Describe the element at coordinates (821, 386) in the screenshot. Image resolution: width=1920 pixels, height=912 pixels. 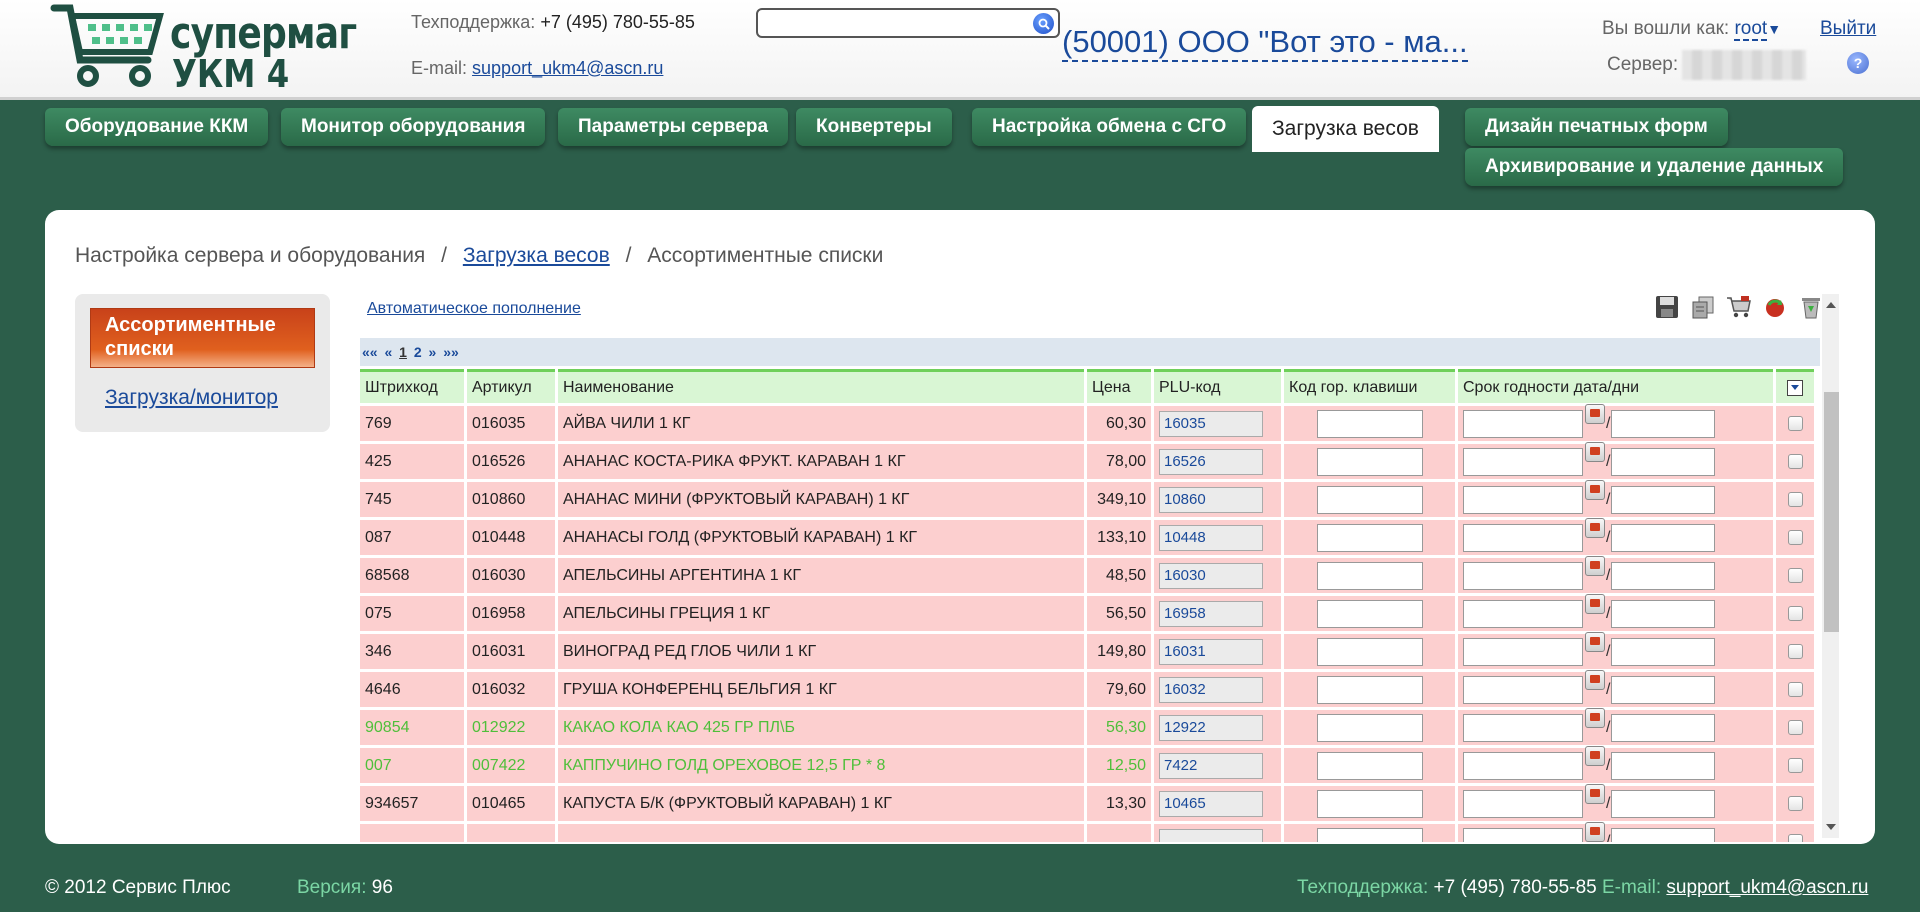
I see `col-name: Наименование` at that location.